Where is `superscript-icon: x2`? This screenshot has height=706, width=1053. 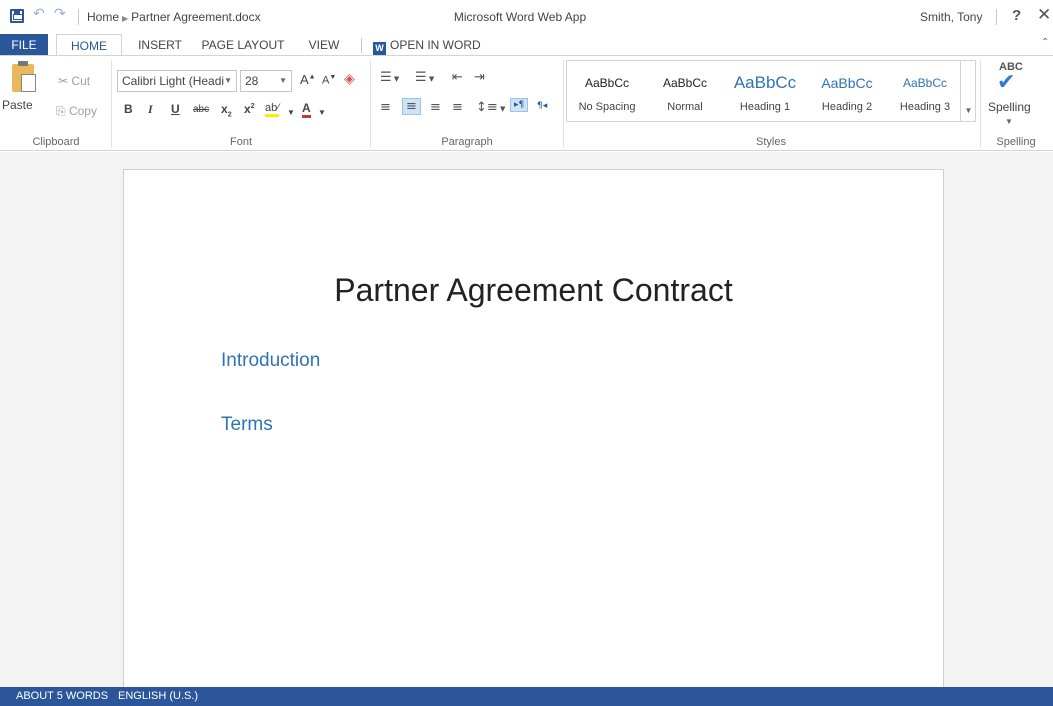
superscript-icon: x2 is located at coordinates (249, 109).